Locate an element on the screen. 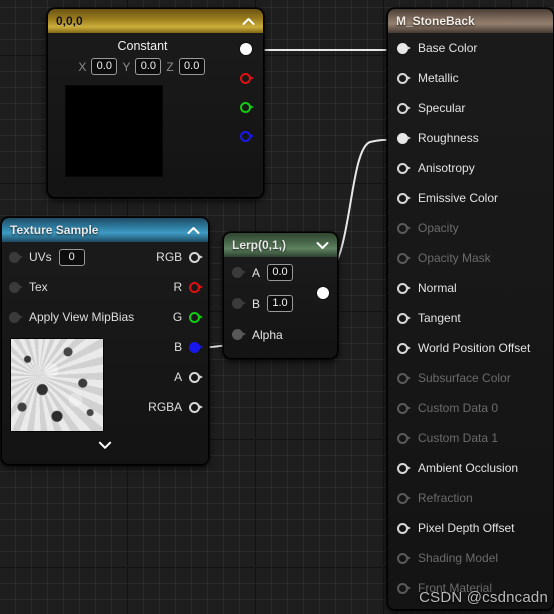 This screenshot has width=554, height=614. node-material-title: M_StoneBack is located at coordinates (435, 21).